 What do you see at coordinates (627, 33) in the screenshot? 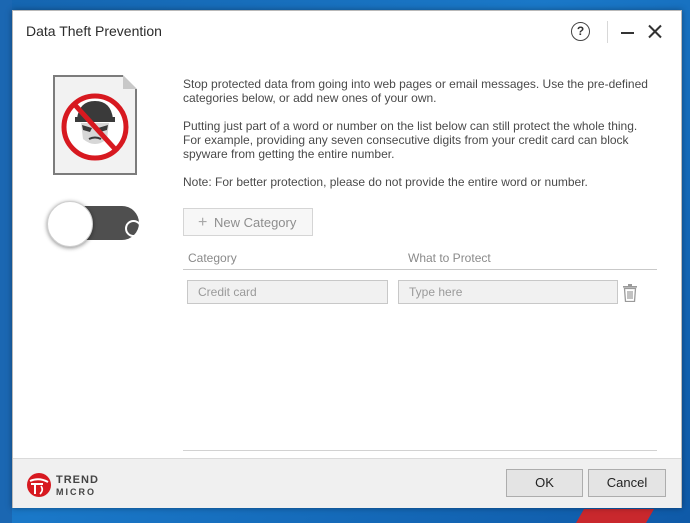
I see `minimize-button` at bounding box center [627, 33].